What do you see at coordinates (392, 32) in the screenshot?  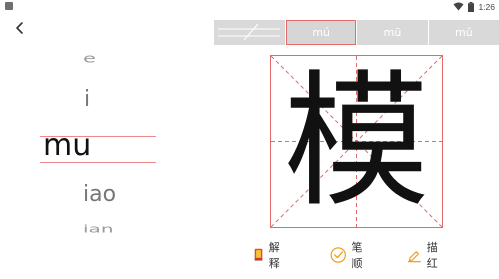 I see `tab-tone-1: mū` at bounding box center [392, 32].